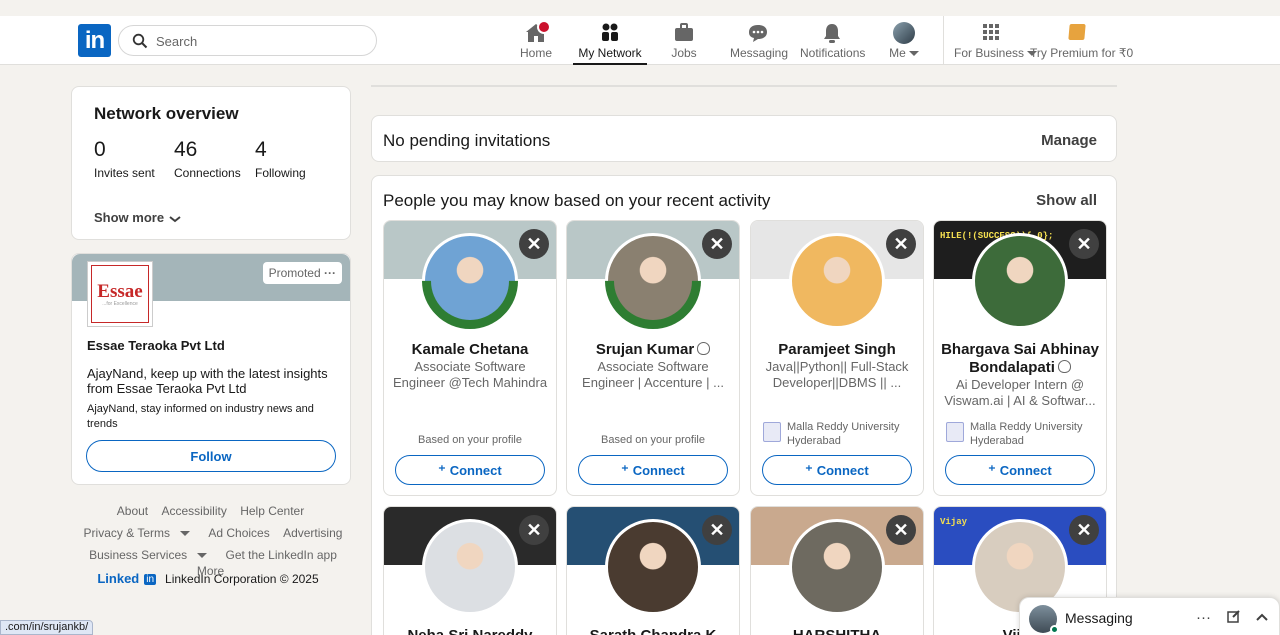 This screenshot has height=635, width=1280. I want to click on nav-for-business: For Business, so click(996, 42).